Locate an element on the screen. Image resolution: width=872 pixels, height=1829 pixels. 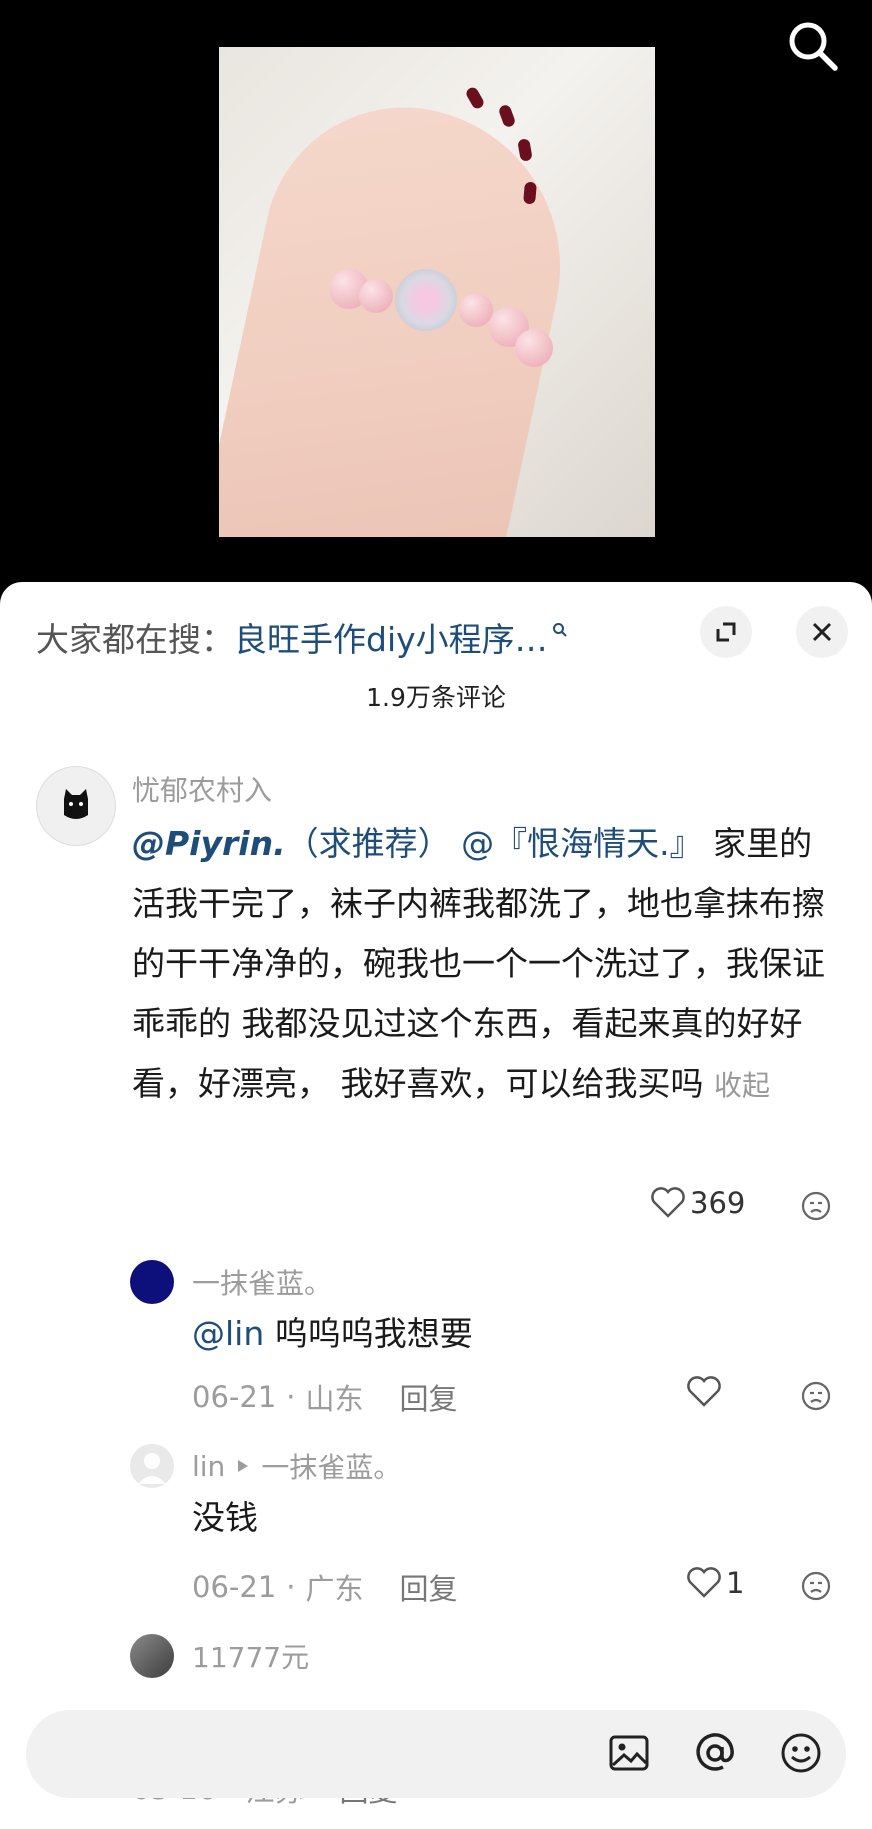
reply-meta: 06-21 · 广东 回复 is located at coordinates (325, 1587).